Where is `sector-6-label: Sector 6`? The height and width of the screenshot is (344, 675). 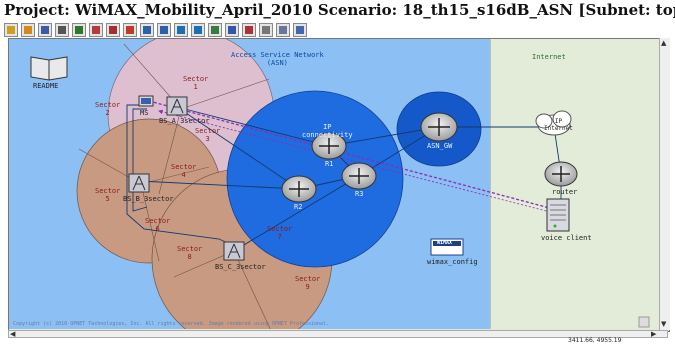 sector-6-label: Sector 6 is located at coordinates (158, 225).